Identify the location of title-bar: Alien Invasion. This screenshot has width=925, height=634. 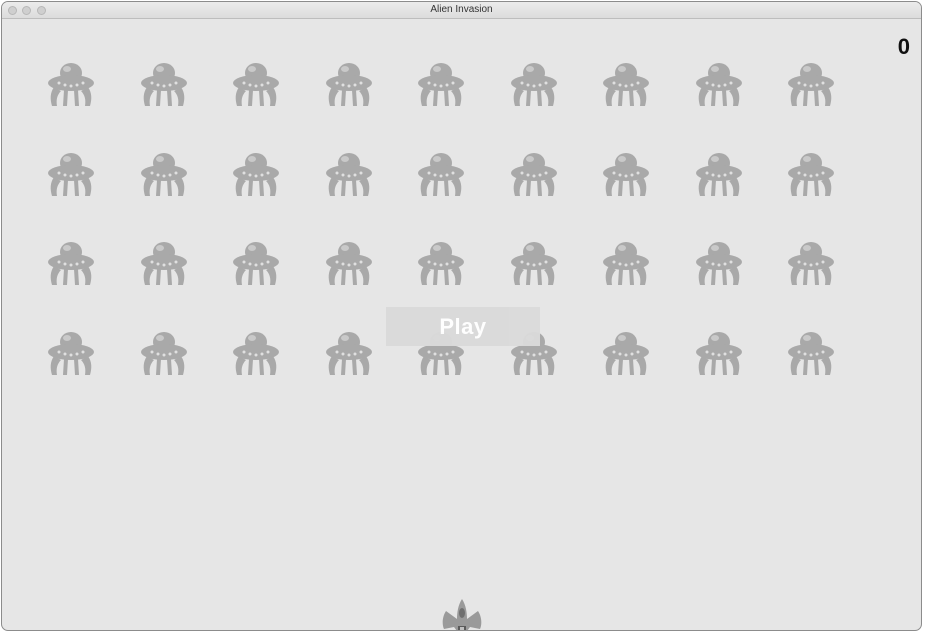
(461, 10).